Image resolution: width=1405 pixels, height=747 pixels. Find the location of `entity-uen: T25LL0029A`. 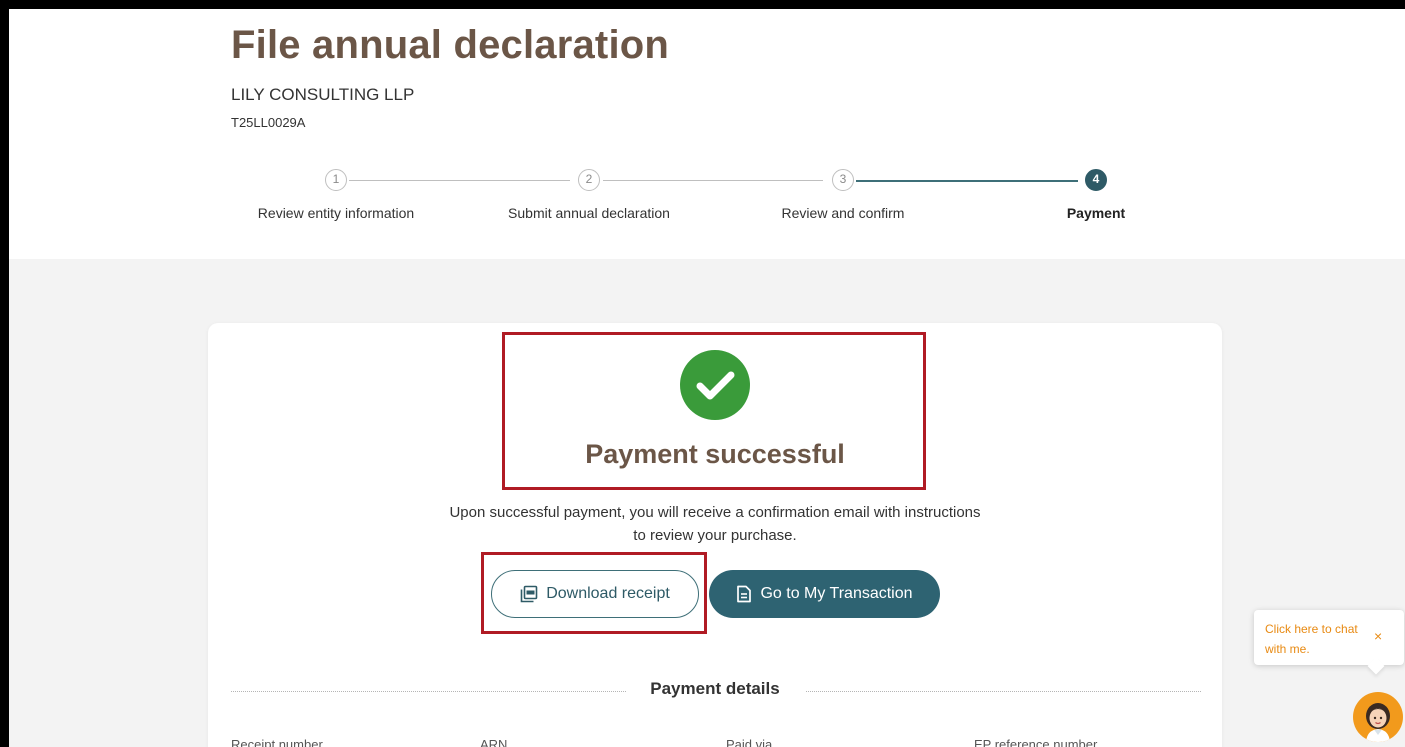

entity-uen: T25LL0029A is located at coordinates (268, 122).